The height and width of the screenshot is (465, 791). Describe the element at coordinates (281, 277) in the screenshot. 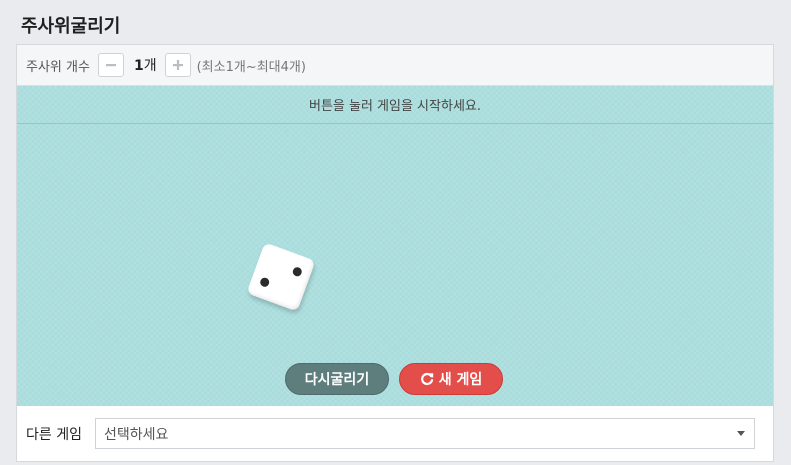

I see `die` at that location.